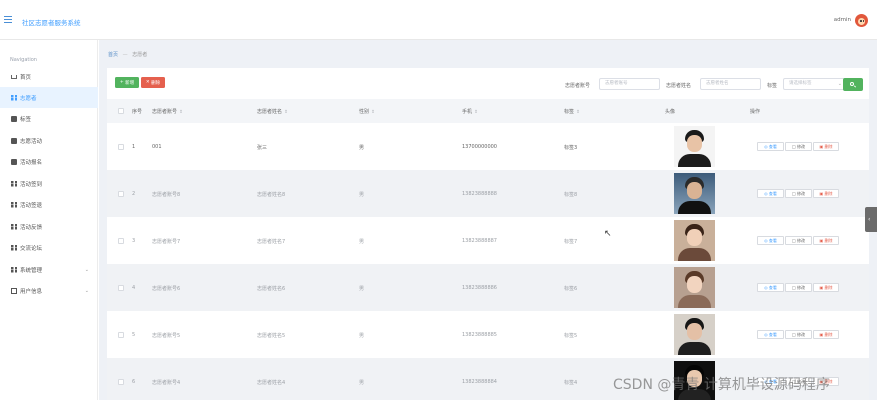  I want to click on filter-label-tag: 标签, so click(772, 86).